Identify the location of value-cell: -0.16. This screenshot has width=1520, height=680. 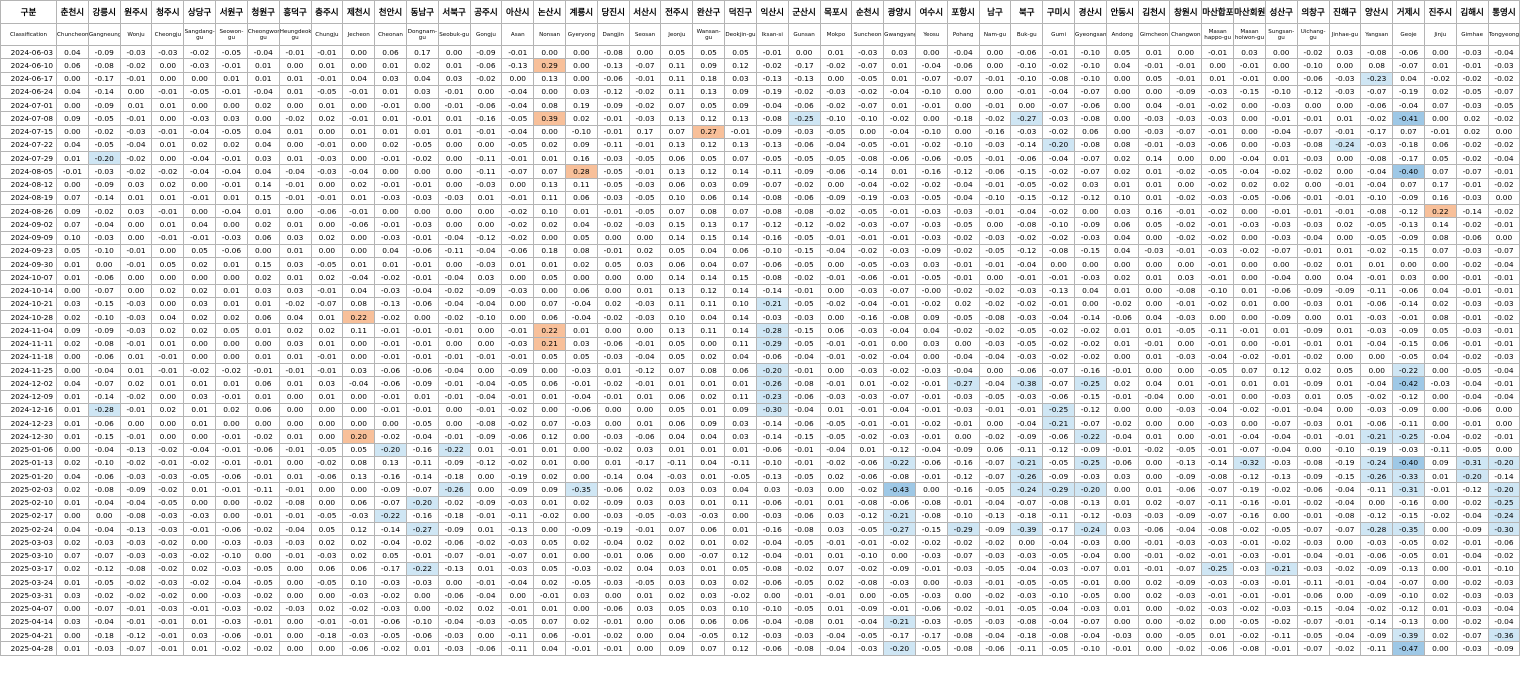
(772, 237).